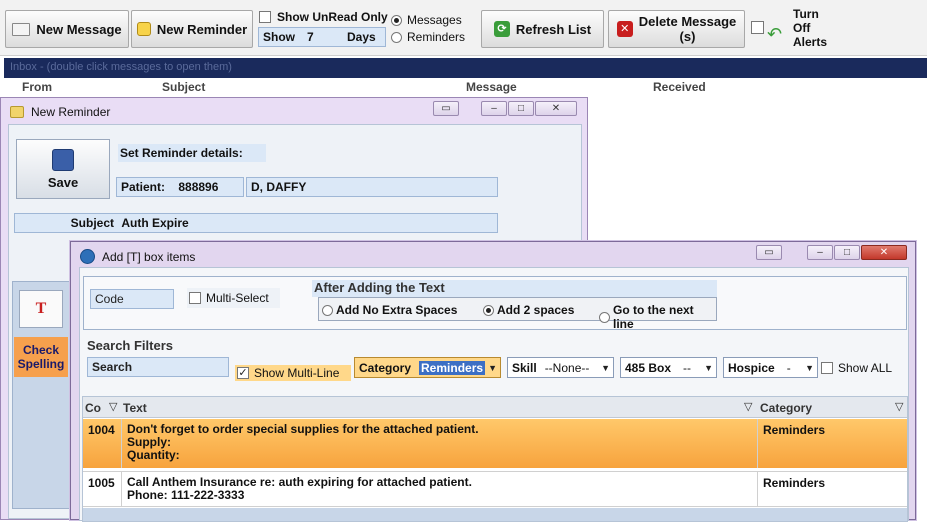  I want to click on grid-header-code: Co, so click(93, 408).